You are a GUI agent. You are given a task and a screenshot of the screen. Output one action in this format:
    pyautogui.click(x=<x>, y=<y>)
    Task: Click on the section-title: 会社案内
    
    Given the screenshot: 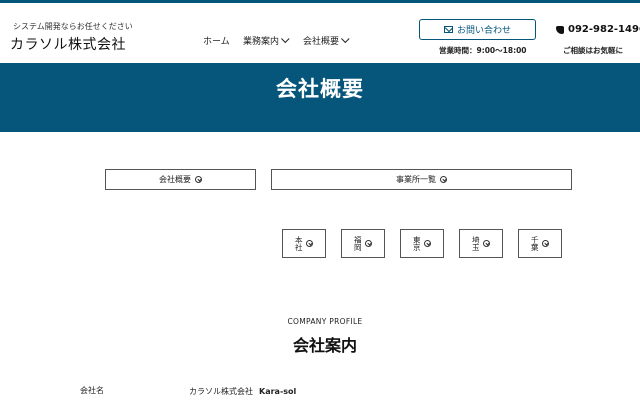 What is the action you would take?
    pyautogui.click(x=324, y=345)
    